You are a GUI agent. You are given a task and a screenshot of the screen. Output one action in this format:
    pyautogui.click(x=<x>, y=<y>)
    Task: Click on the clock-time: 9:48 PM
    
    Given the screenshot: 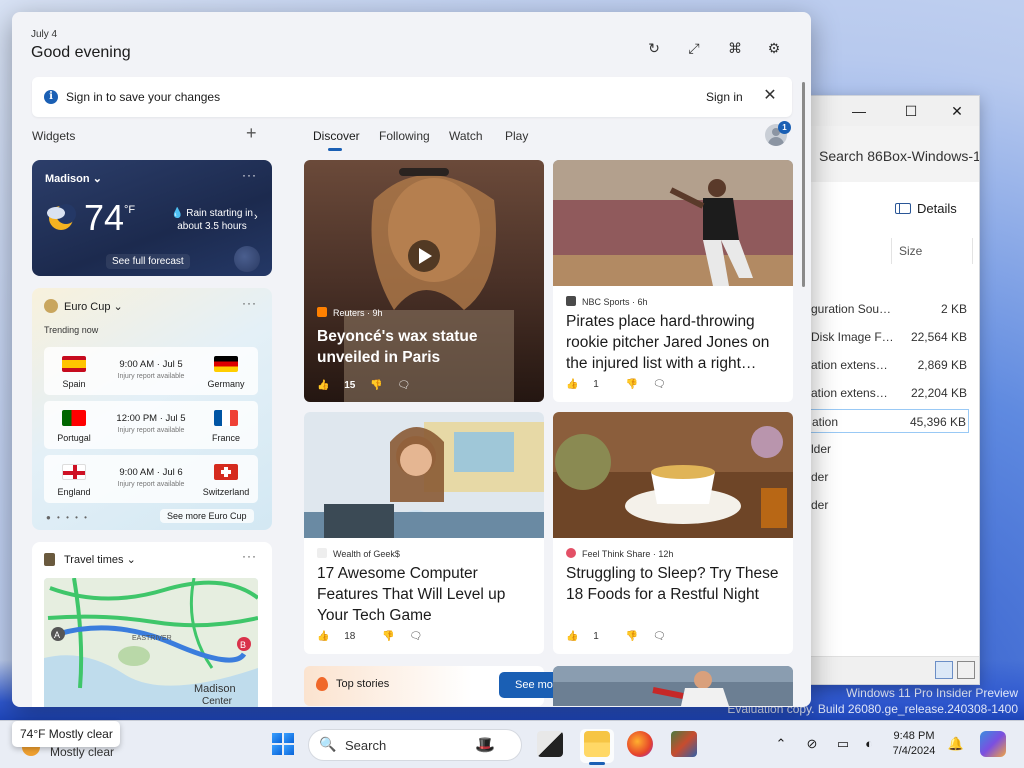 What is the action you would take?
    pyautogui.click(x=914, y=736)
    